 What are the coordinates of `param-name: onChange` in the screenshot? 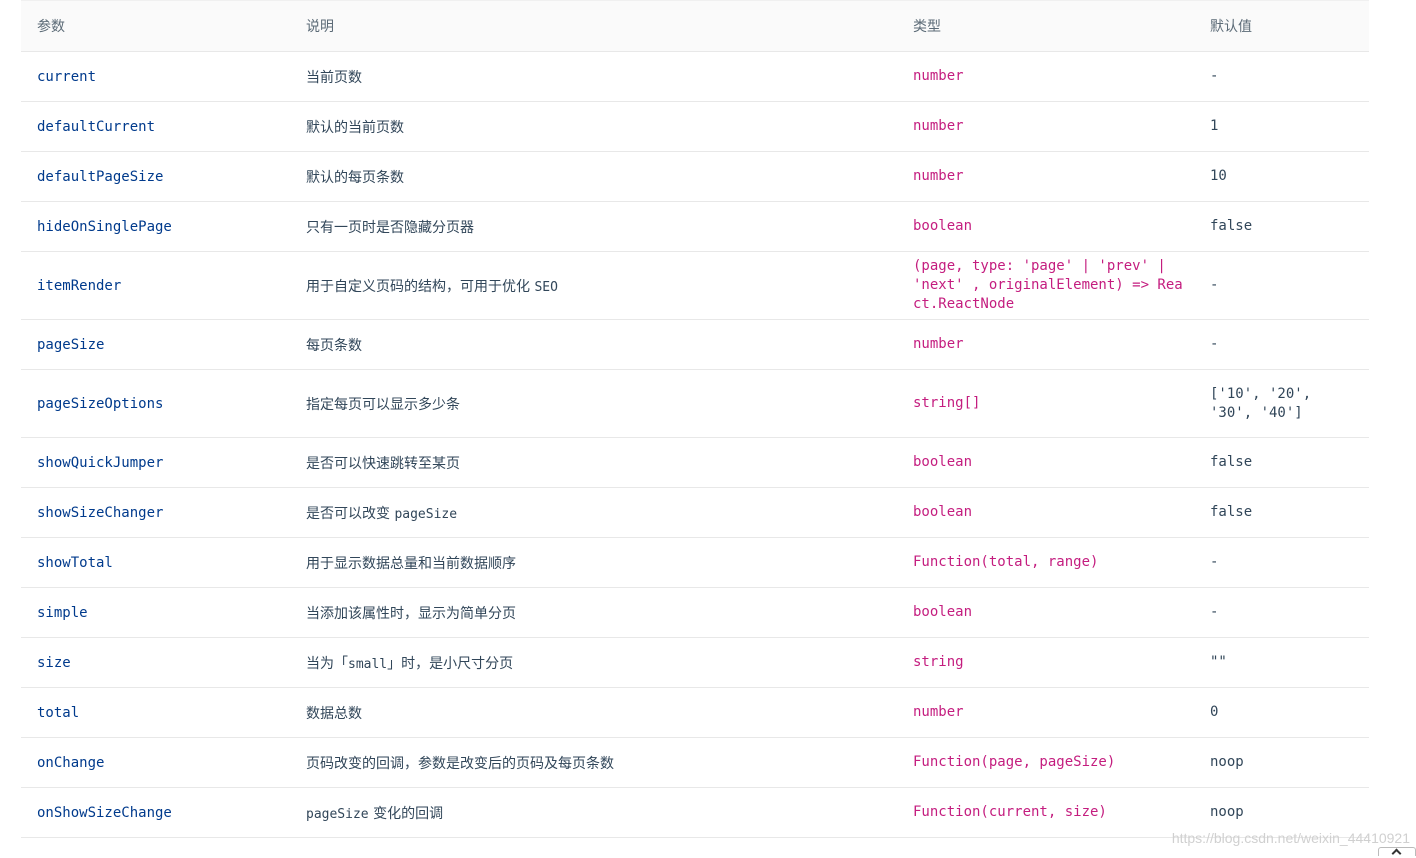 It's located at (155, 762).